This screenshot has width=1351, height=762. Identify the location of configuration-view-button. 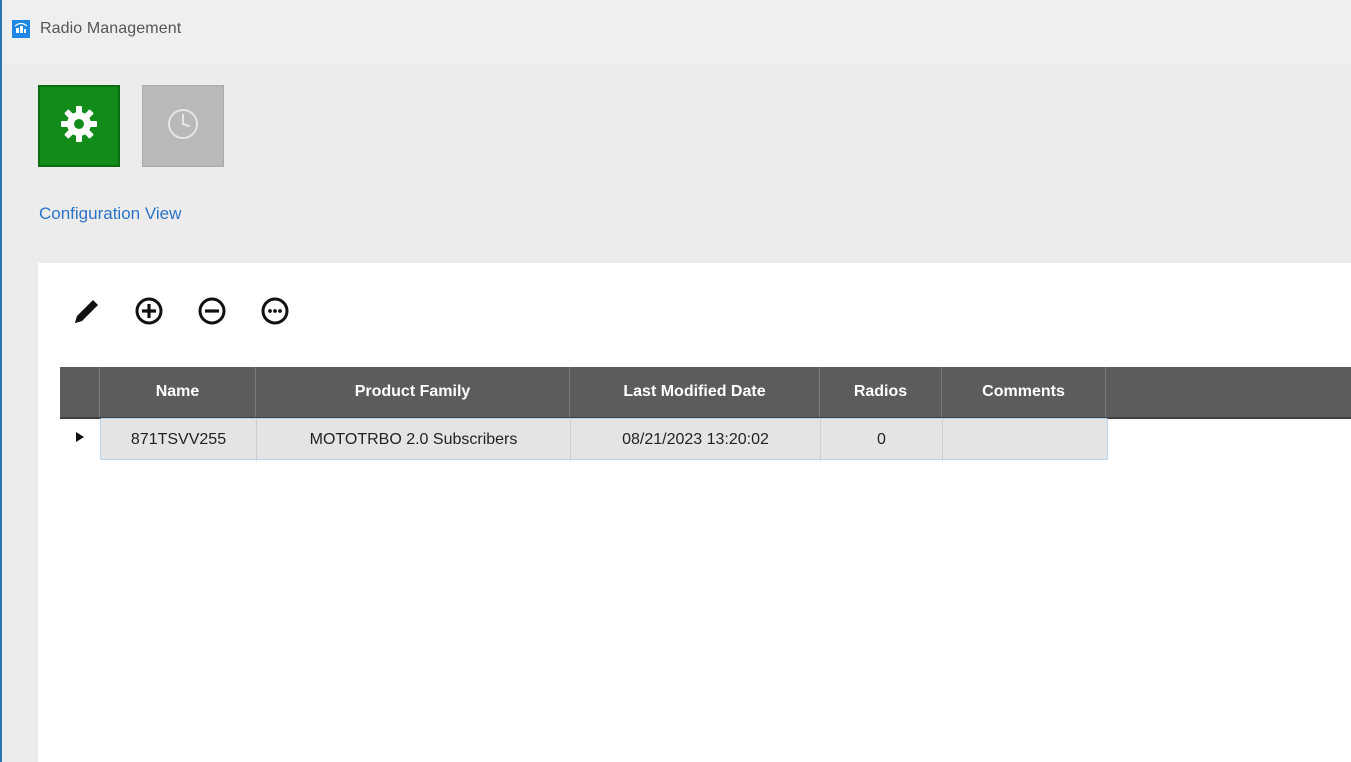
(79, 126).